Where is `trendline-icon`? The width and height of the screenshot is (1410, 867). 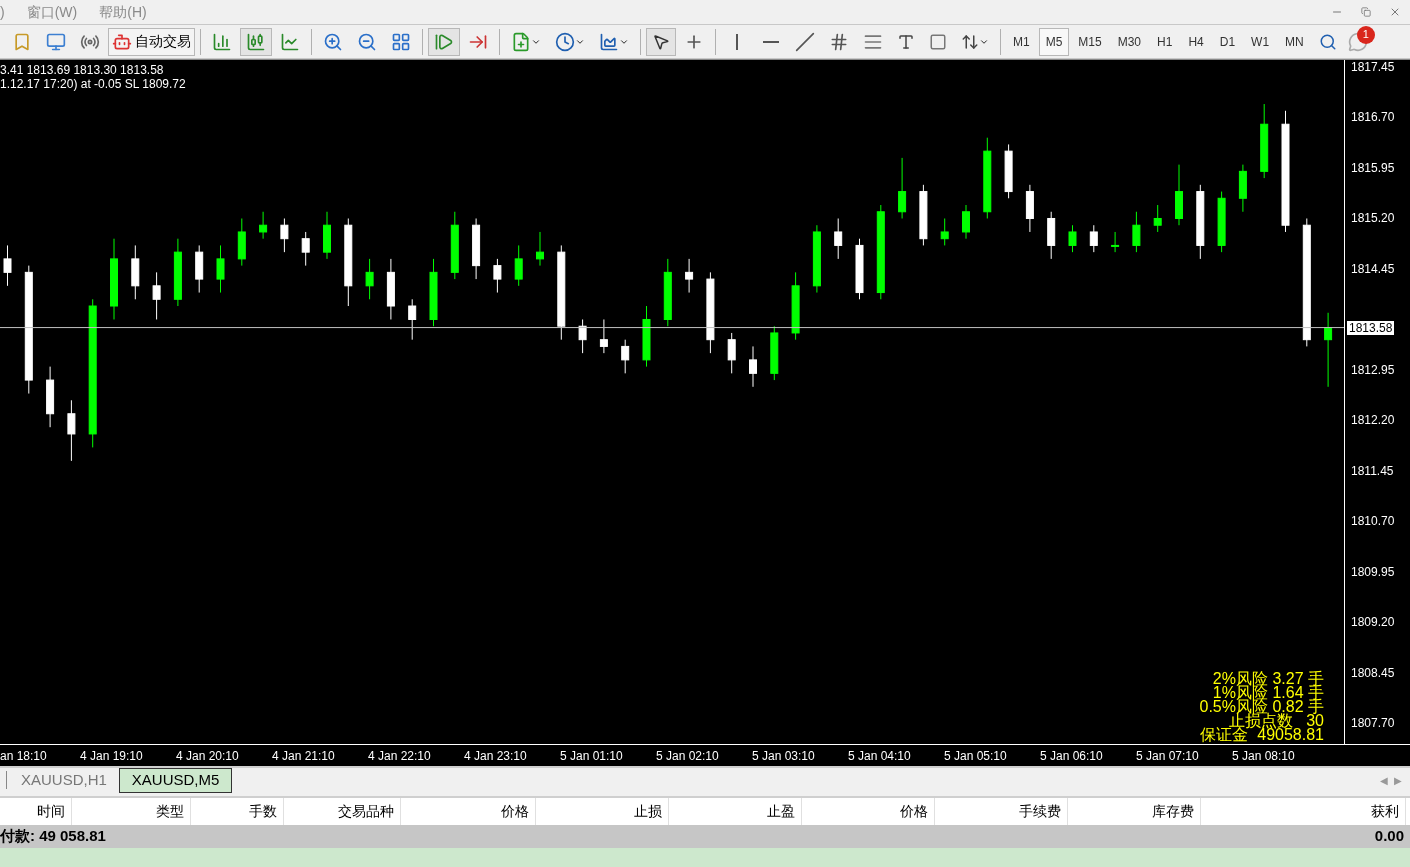 trendline-icon is located at coordinates (805, 41).